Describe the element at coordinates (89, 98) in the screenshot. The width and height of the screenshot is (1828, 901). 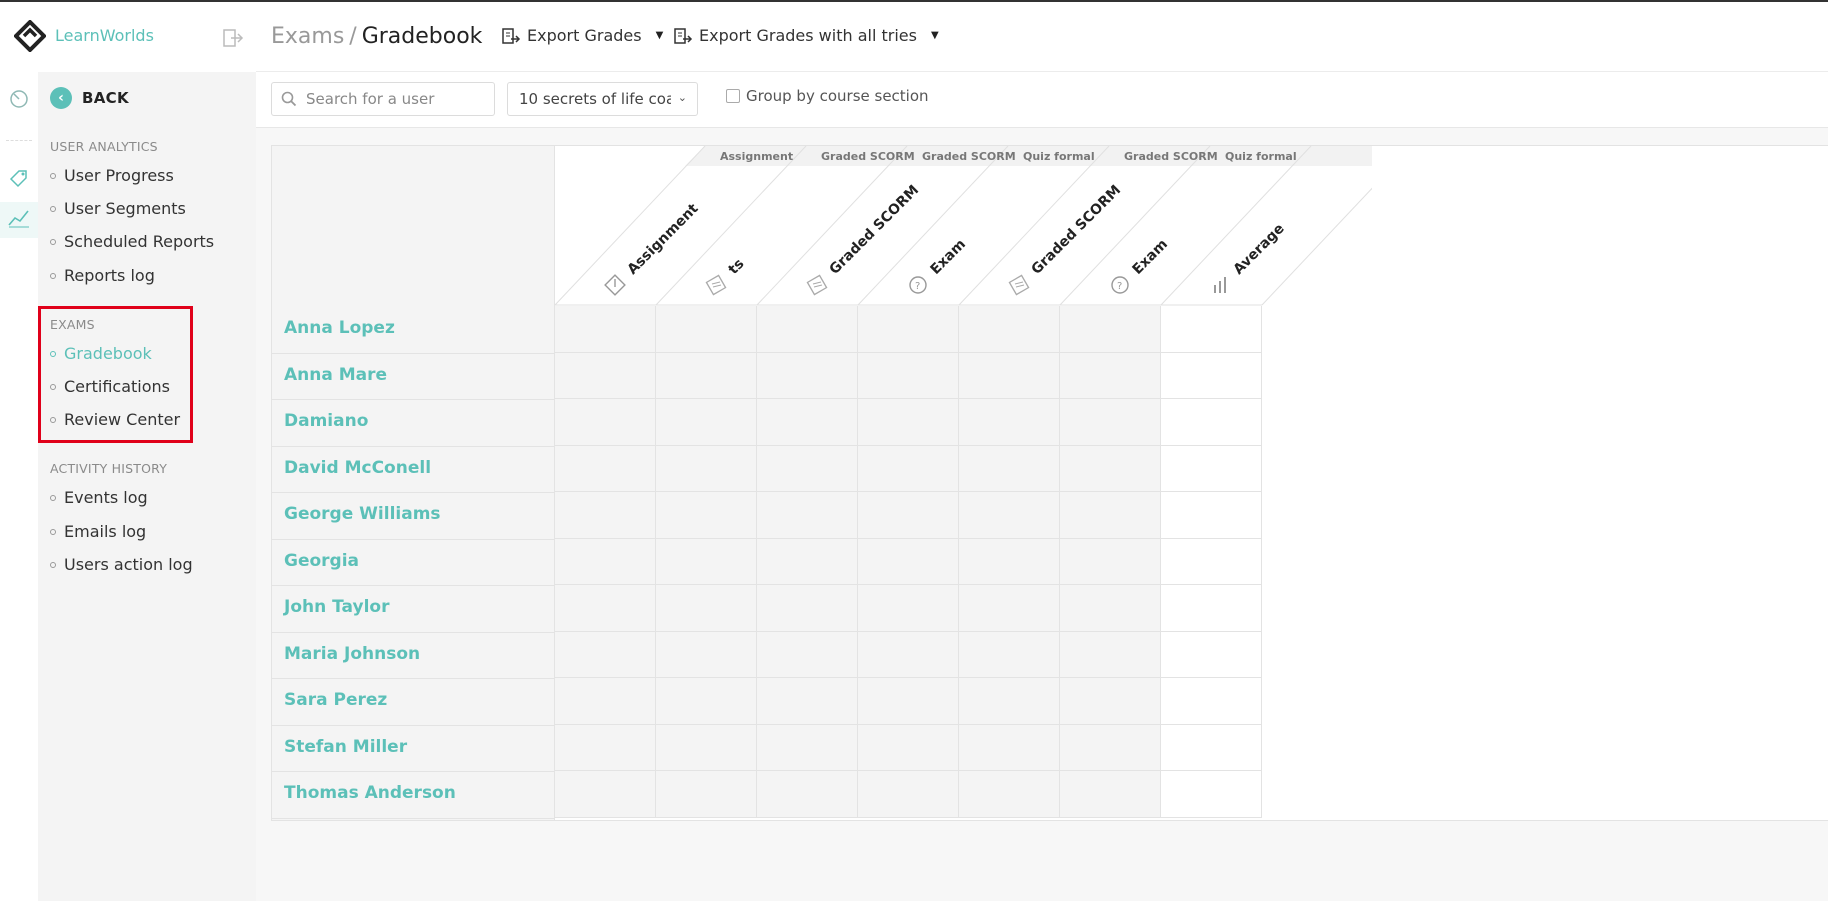
I see `back-button: ‹ BACK` at that location.